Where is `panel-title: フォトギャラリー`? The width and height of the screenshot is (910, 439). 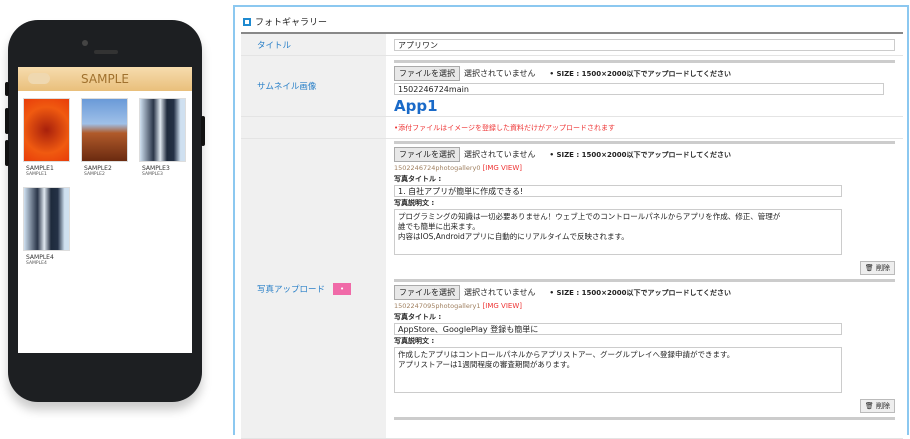
panel-title: フォトギャラリー is located at coordinates (291, 23).